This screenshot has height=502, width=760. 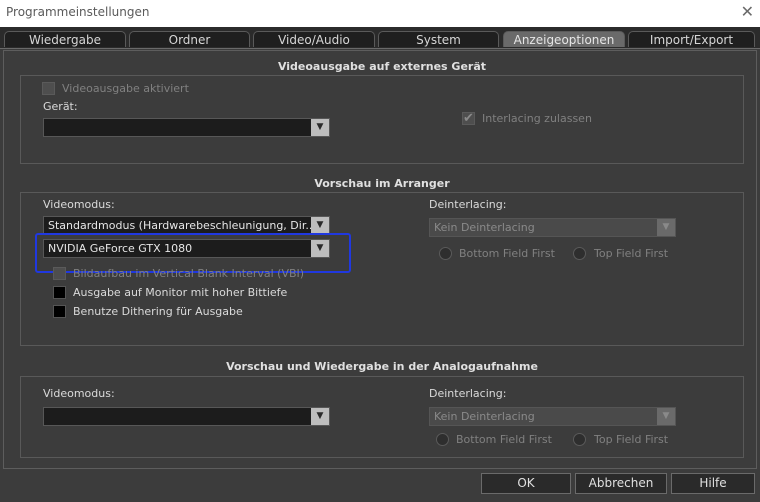 I want to click on ok-button: OK, so click(x=526, y=483).